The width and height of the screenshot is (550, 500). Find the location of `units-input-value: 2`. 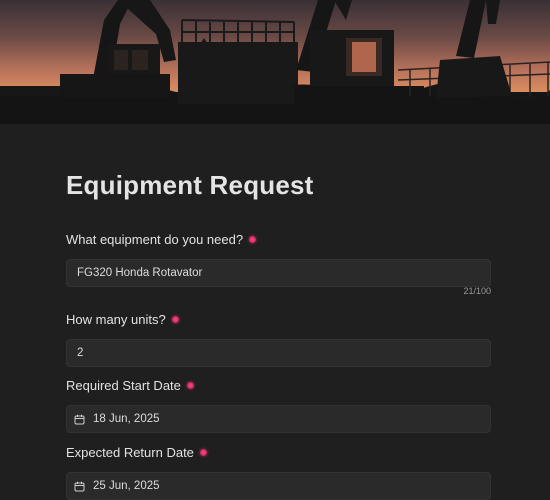

units-input-value: 2 is located at coordinates (80, 353).